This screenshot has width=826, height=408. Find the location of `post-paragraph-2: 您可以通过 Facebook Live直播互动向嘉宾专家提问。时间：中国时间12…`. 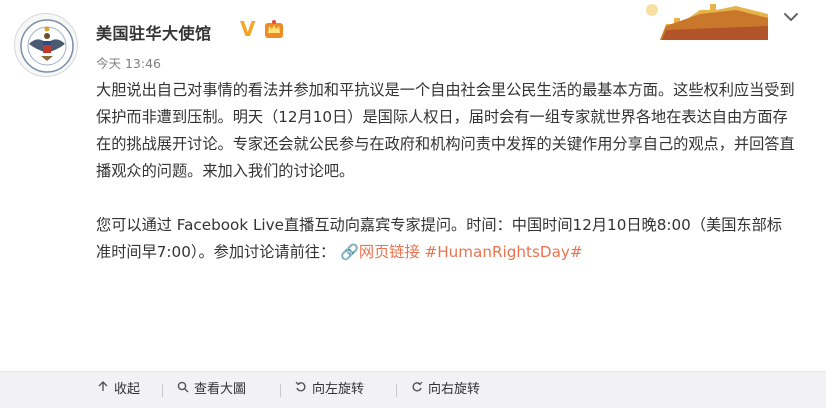

post-paragraph-2: 您可以通过 Facebook Live直播互动向嘉宾专家提问。时间：中国时间12… is located at coordinates (446, 239).